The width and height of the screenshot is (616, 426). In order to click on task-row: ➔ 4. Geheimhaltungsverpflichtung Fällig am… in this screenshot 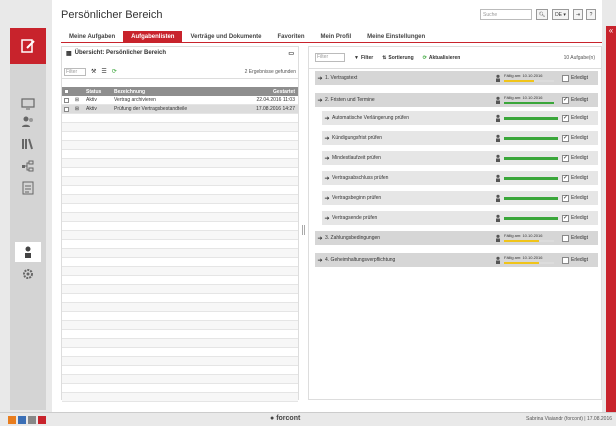, I will do `click(456, 260)`.